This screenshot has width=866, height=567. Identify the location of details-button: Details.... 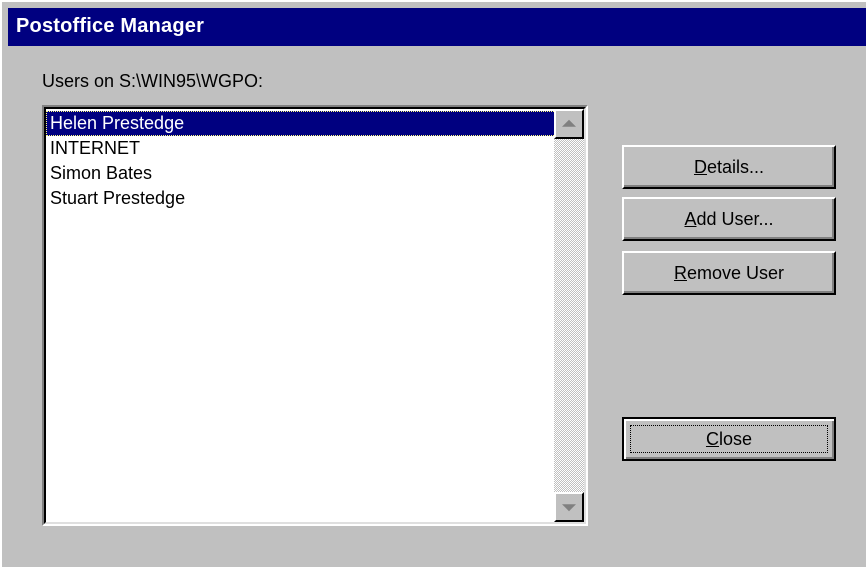
(729, 167).